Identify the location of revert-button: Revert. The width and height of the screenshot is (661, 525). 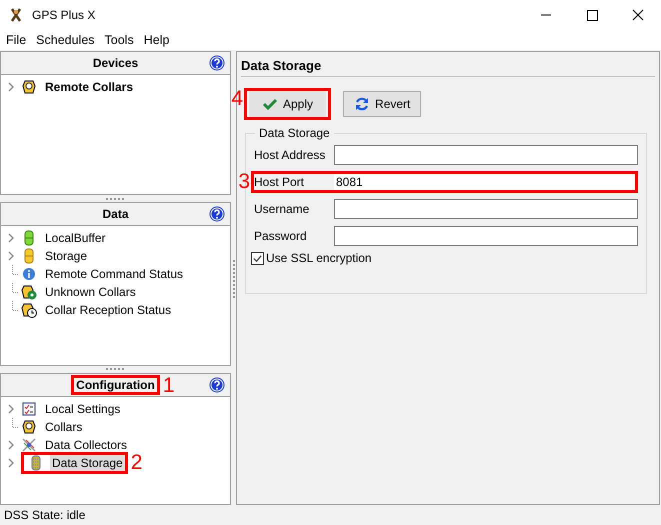
(382, 104).